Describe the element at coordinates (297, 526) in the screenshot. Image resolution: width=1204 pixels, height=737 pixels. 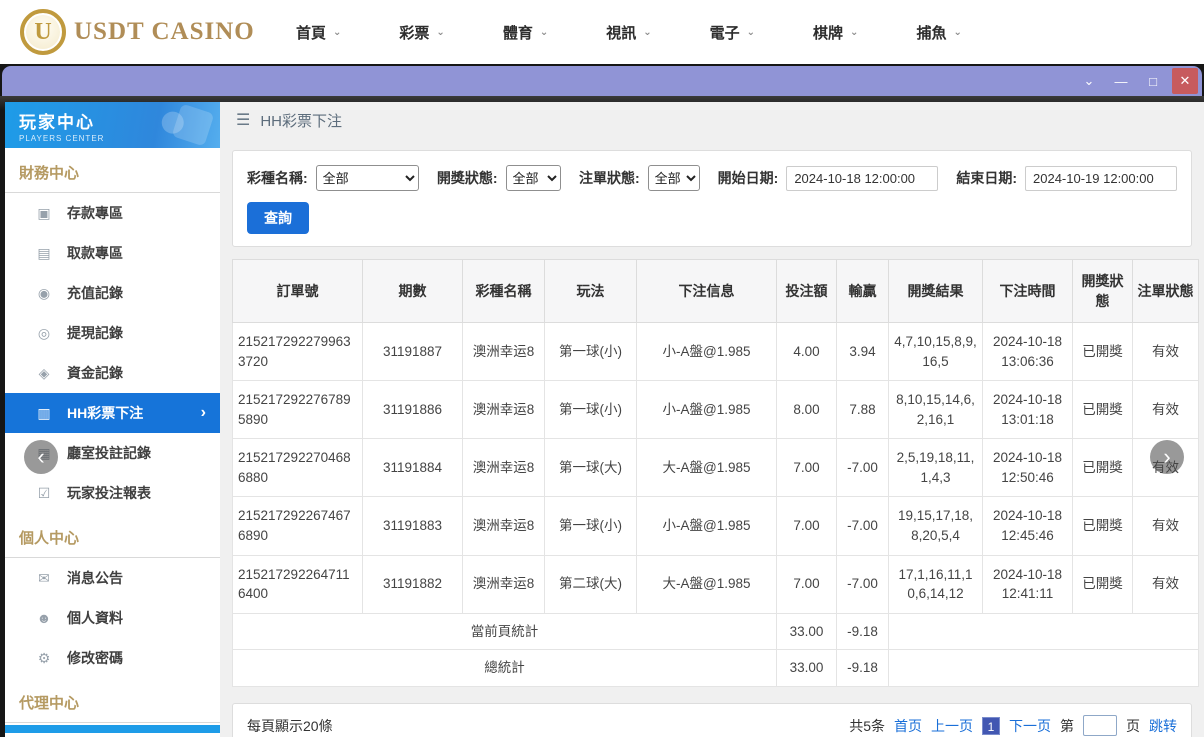
I see `cell-order: 2152172922674676890` at that location.